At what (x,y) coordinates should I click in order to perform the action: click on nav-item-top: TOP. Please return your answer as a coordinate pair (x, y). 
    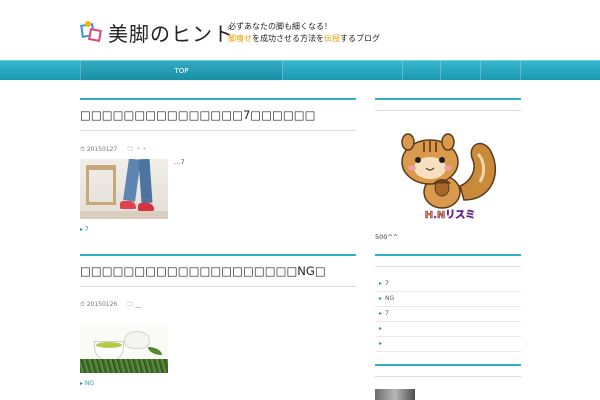
    Looking at the image, I should click on (181, 71).